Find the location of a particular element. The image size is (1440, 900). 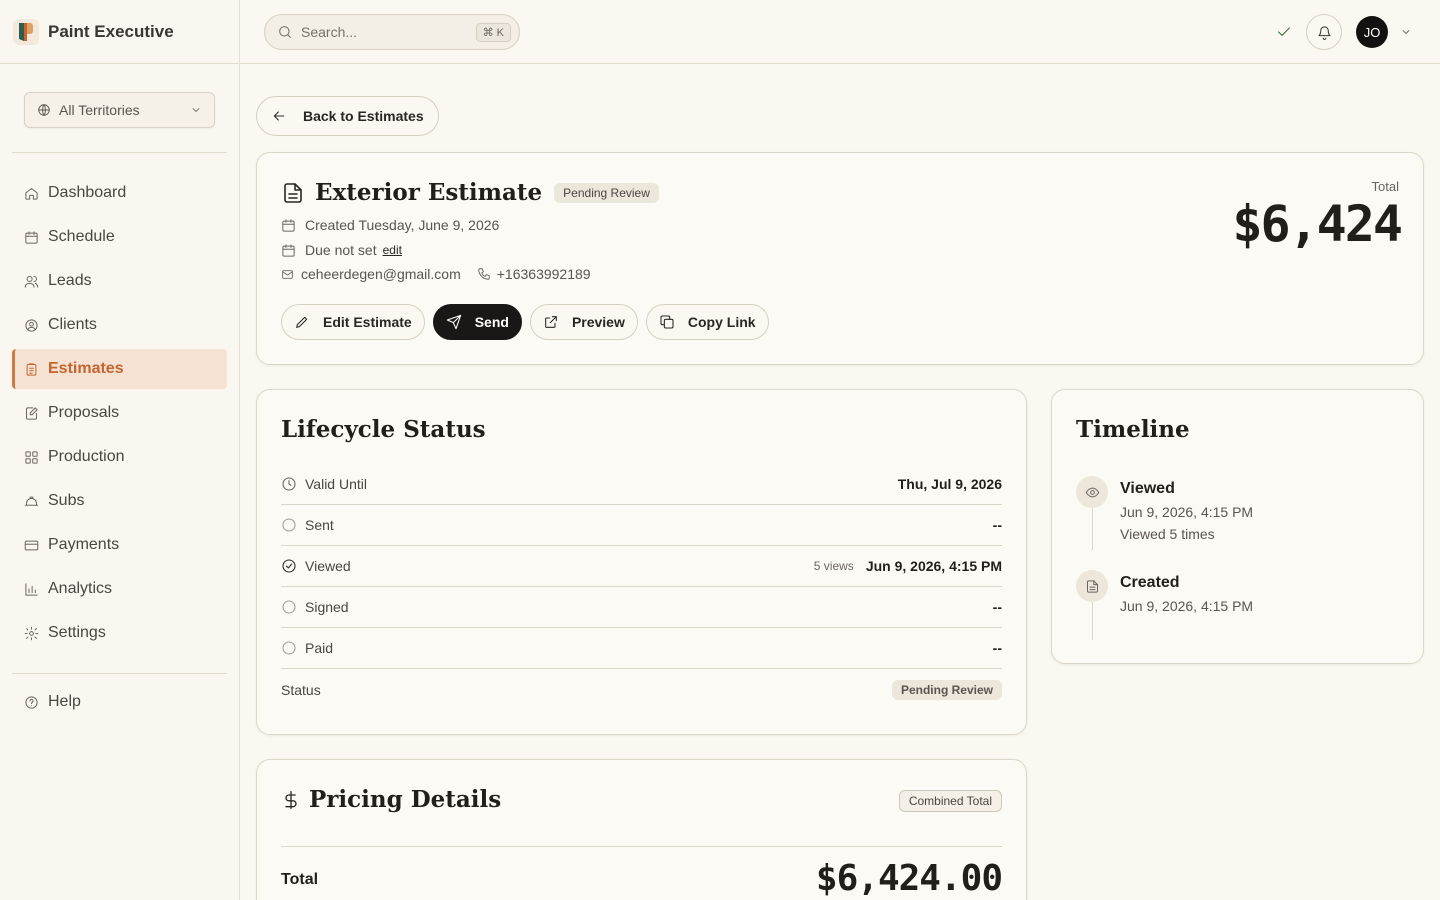

timeline-content: Created Jun 9, 2026, 4:15 PM is located at coordinates (1186, 592).